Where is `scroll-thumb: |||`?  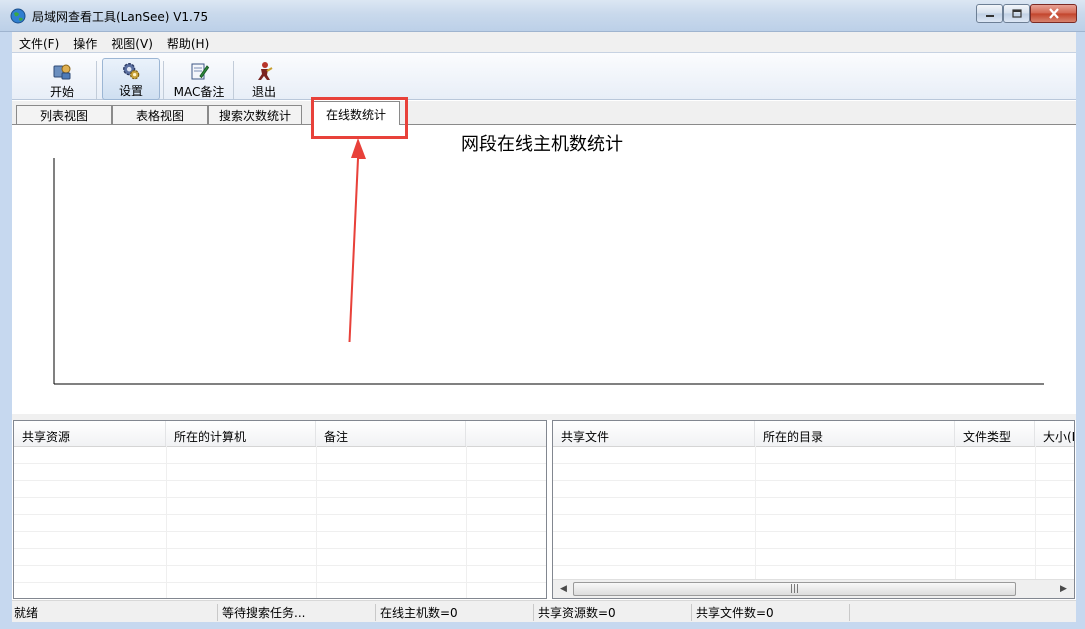
scroll-thumb: ||| is located at coordinates (794, 589).